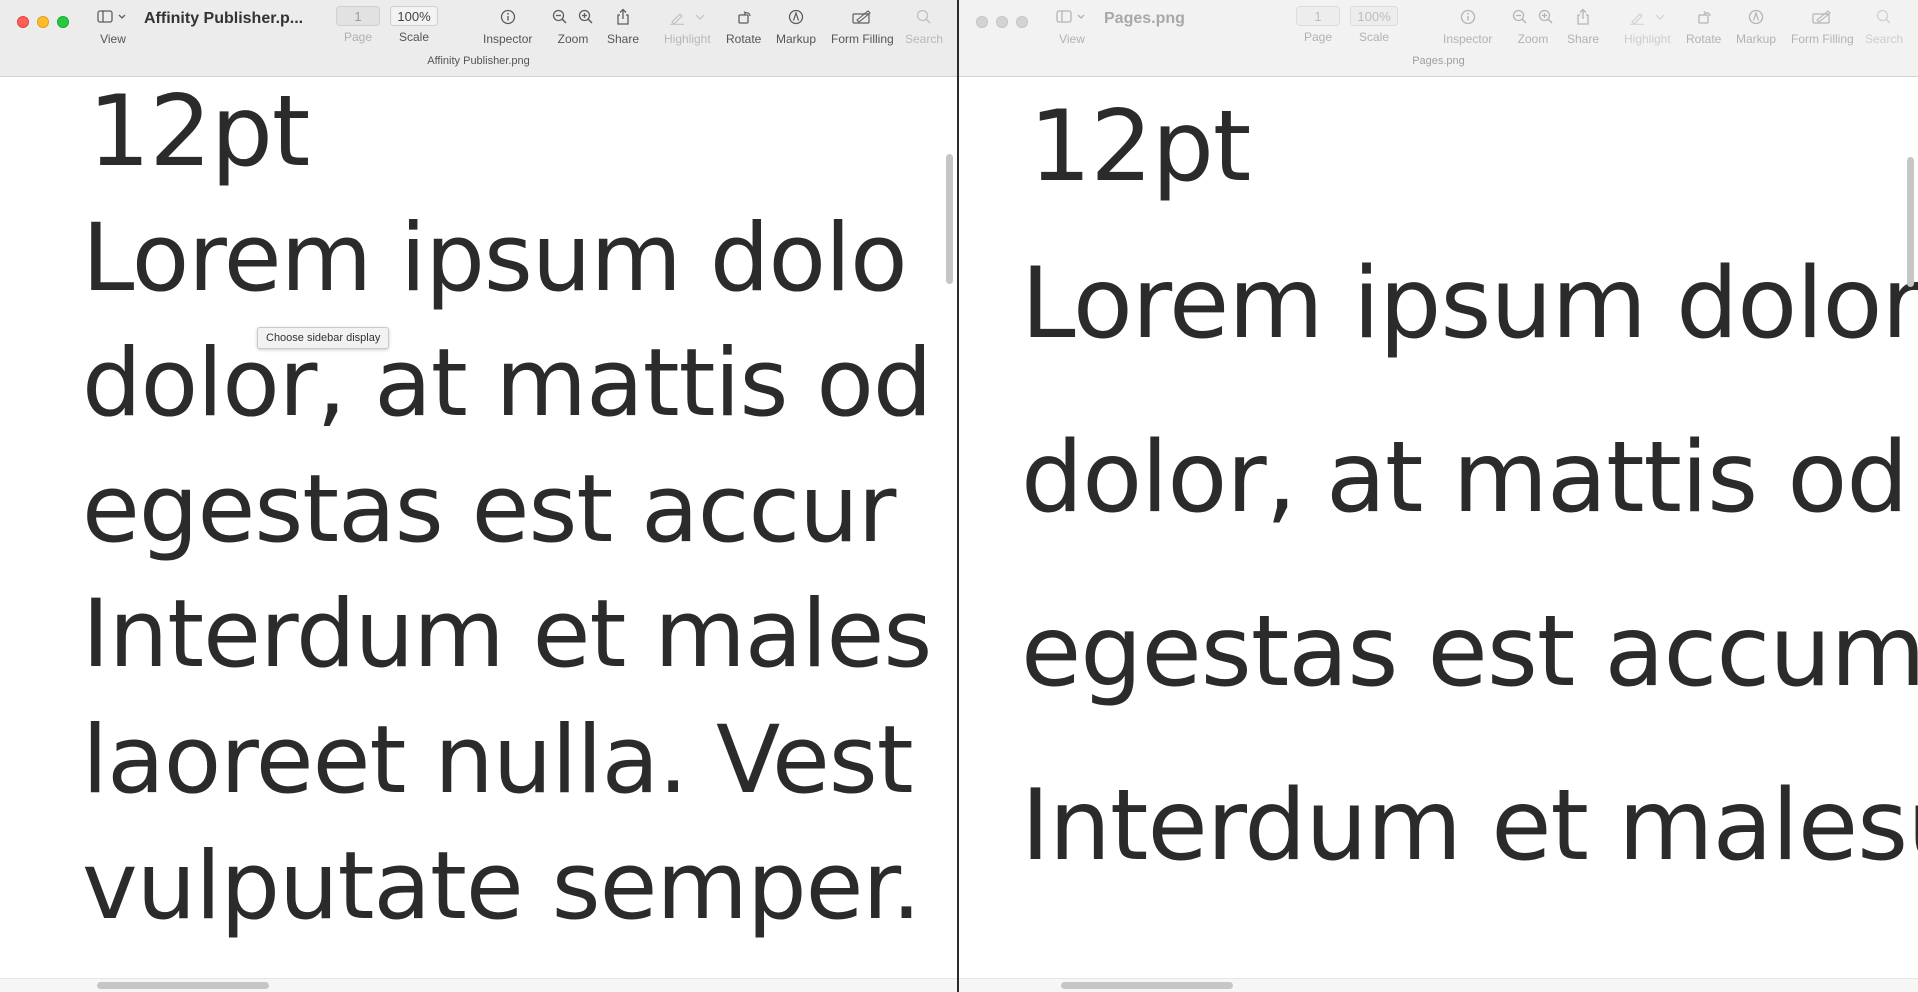  Describe the element at coordinates (1704, 39) in the screenshot. I see `rotate-label: Rotate` at that location.